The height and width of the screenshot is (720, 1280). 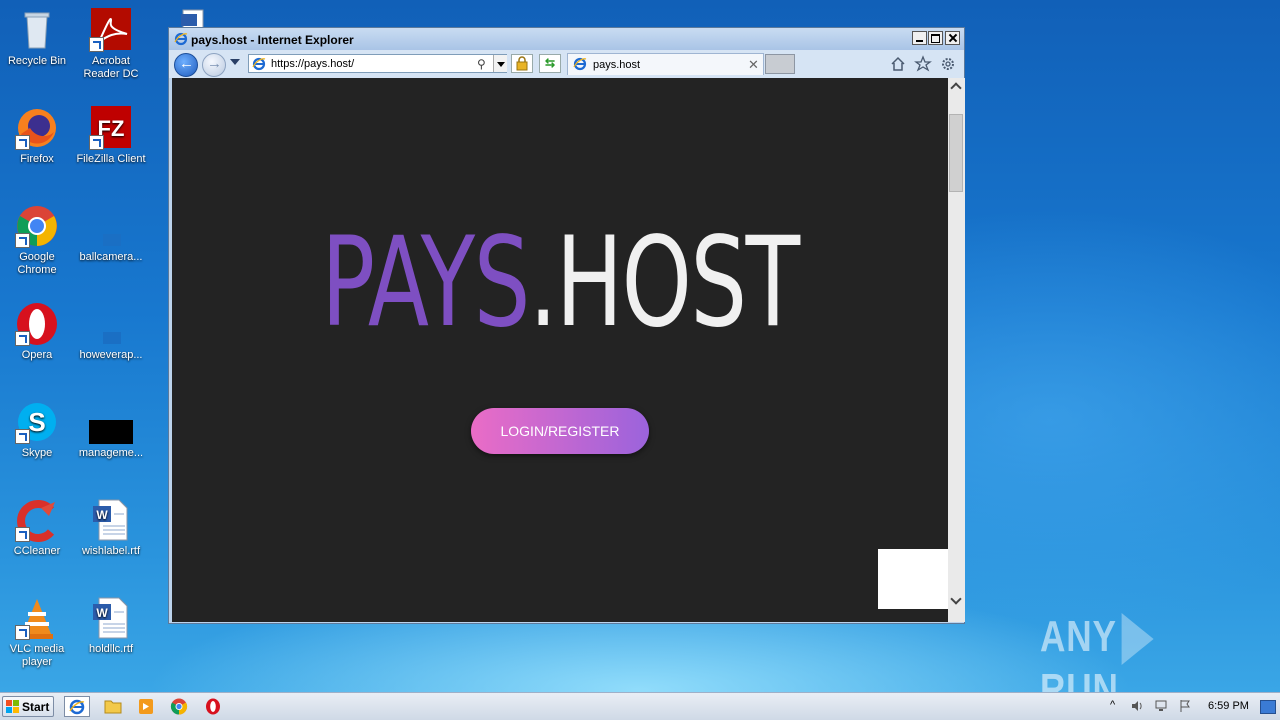 I want to click on media-player-icon, so click(x=146, y=706).